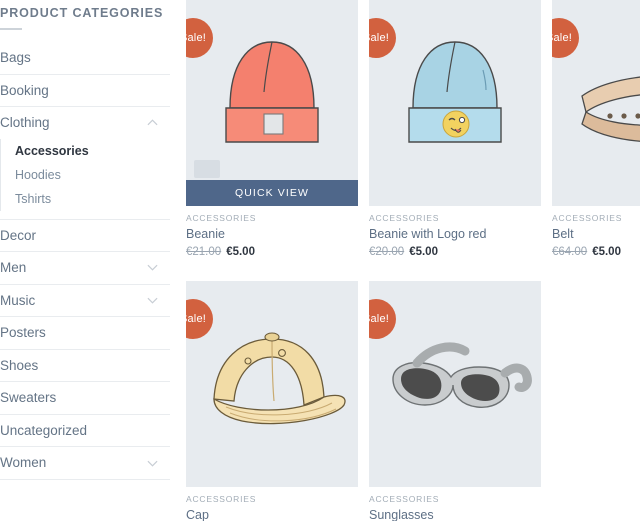 This screenshot has width=640, height=521. I want to click on product-old-price: €21.00, so click(204, 251).